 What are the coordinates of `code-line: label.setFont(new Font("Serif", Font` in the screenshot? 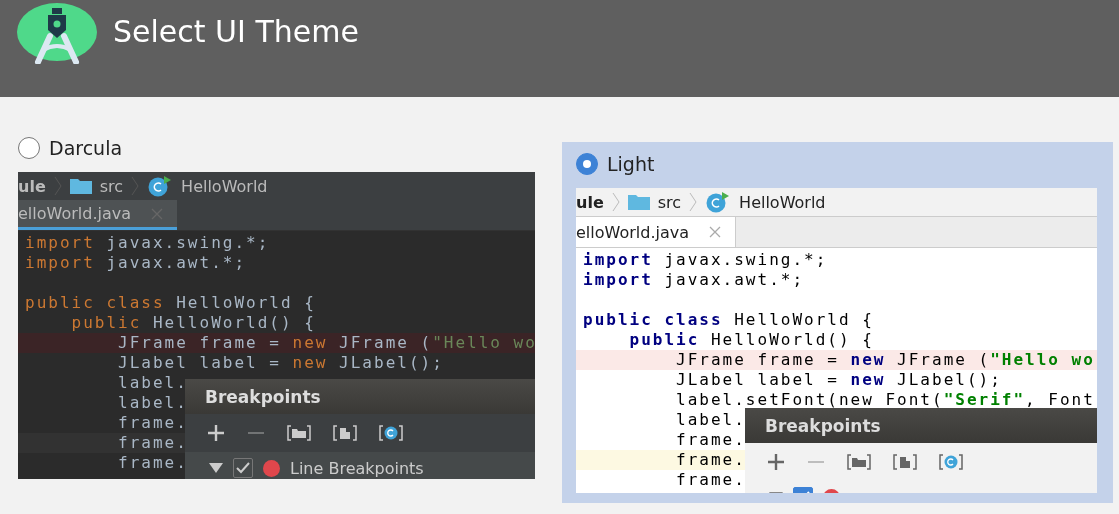 It's located at (885, 399).